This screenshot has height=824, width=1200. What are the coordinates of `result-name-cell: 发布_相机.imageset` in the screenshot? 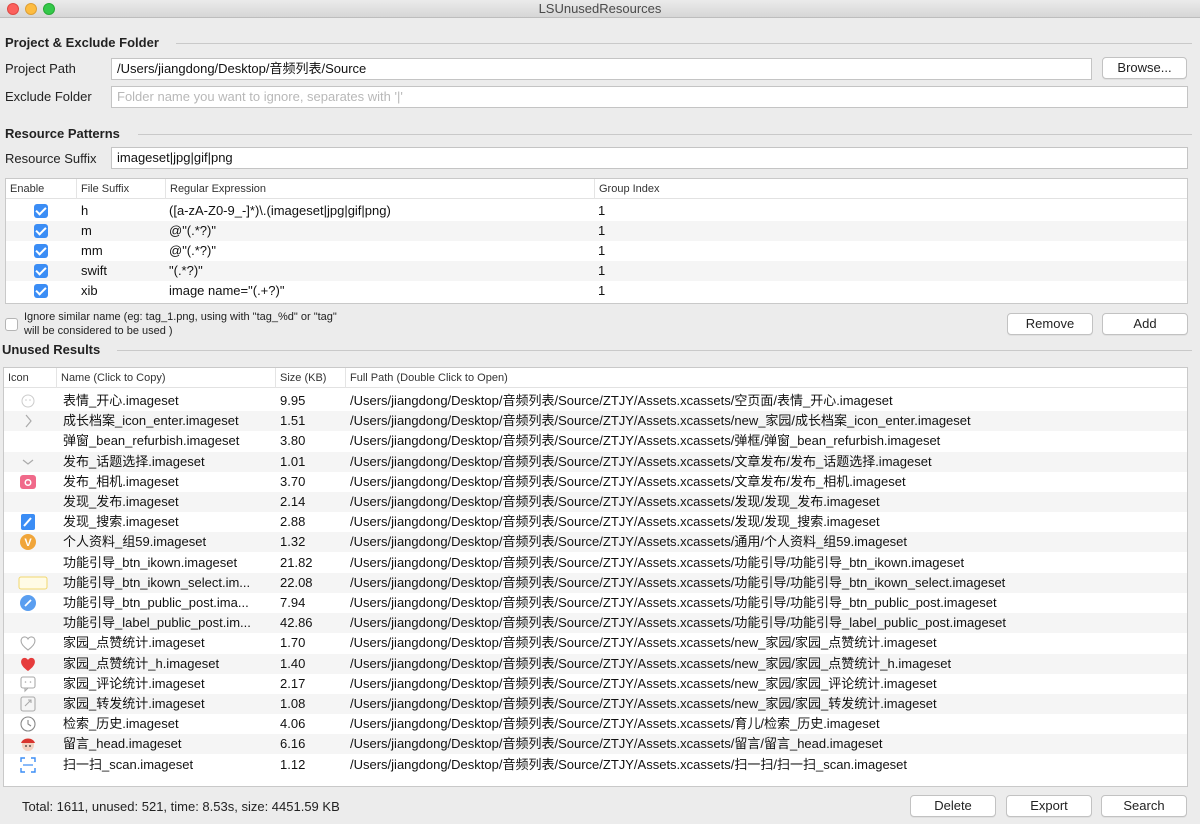 It's located at (168, 482).